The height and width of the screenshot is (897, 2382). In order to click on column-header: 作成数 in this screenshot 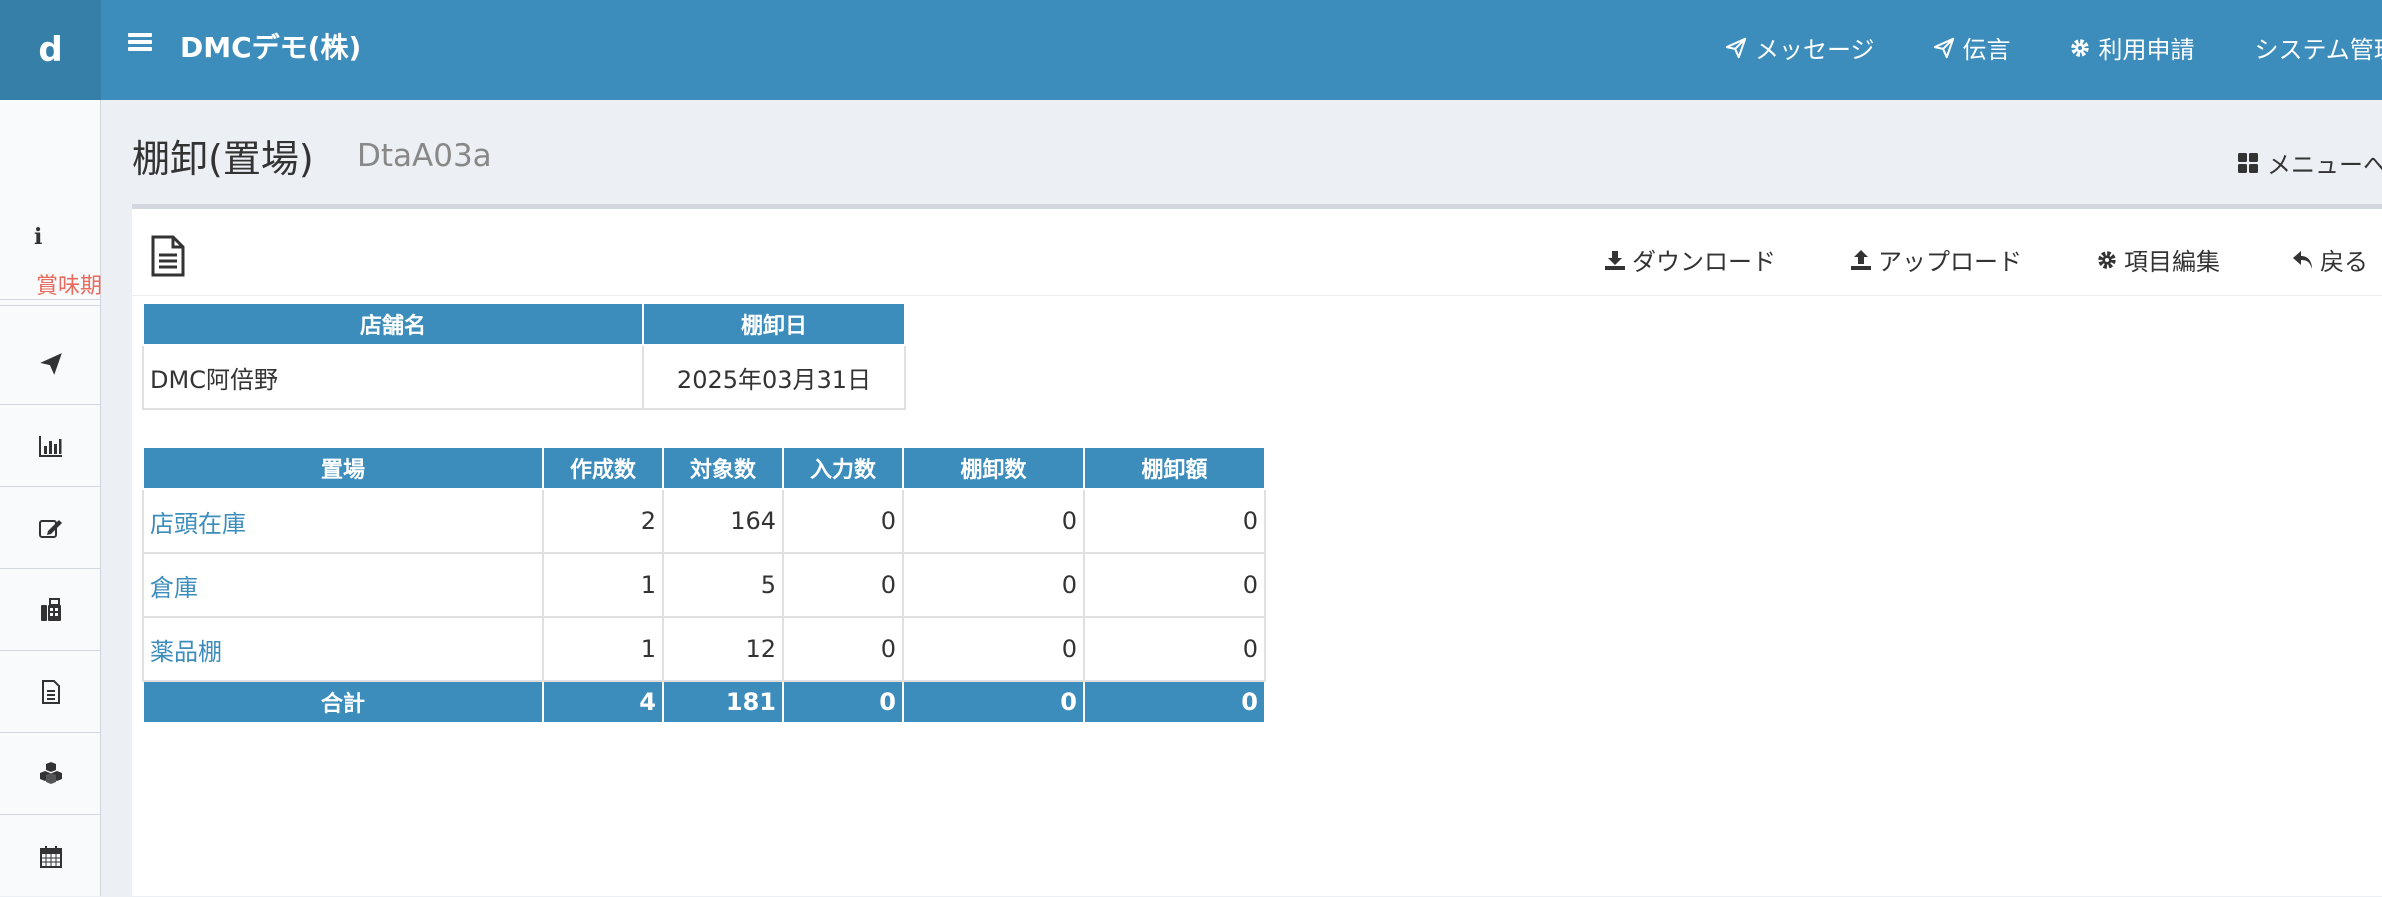, I will do `click(603, 468)`.